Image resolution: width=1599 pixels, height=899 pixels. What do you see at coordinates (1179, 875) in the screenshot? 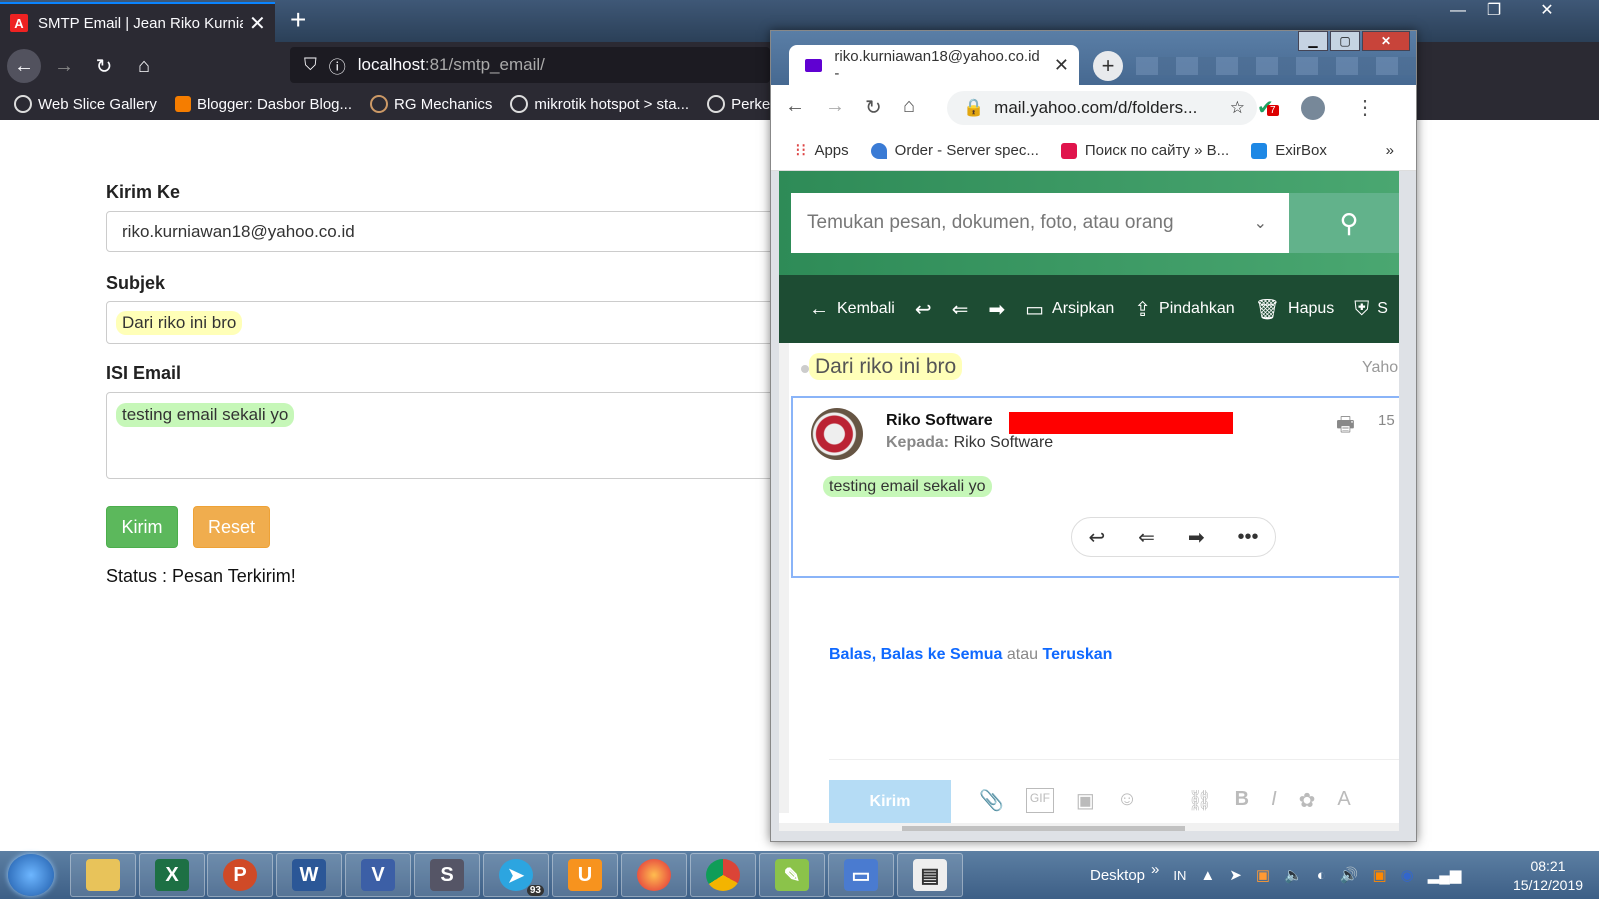
I see `language-indicator: IN` at bounding box center [1179, 875].